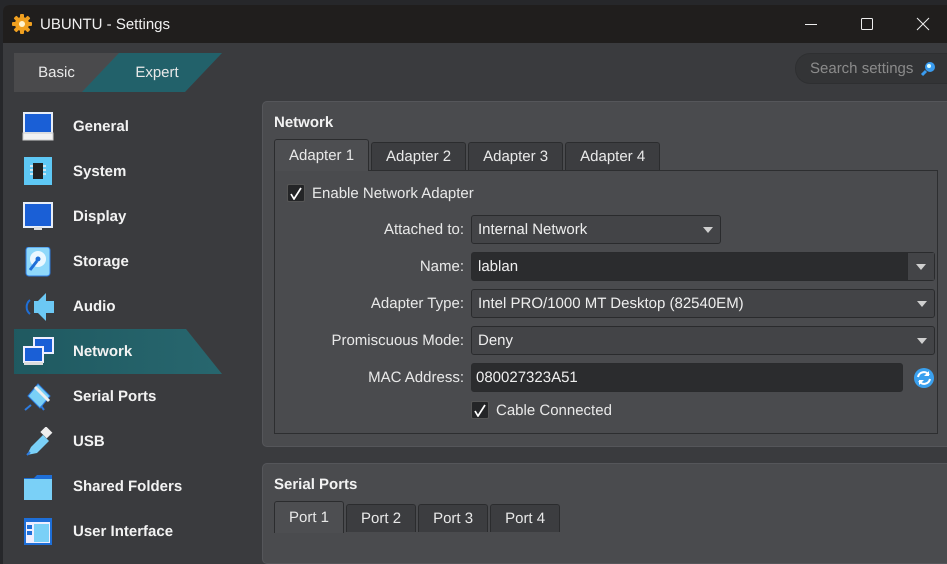 The image size is (947, 564). I want to click on dropdown-value: Intel PRO/1000 MT Desktop (82540EM), so click(611, 303).